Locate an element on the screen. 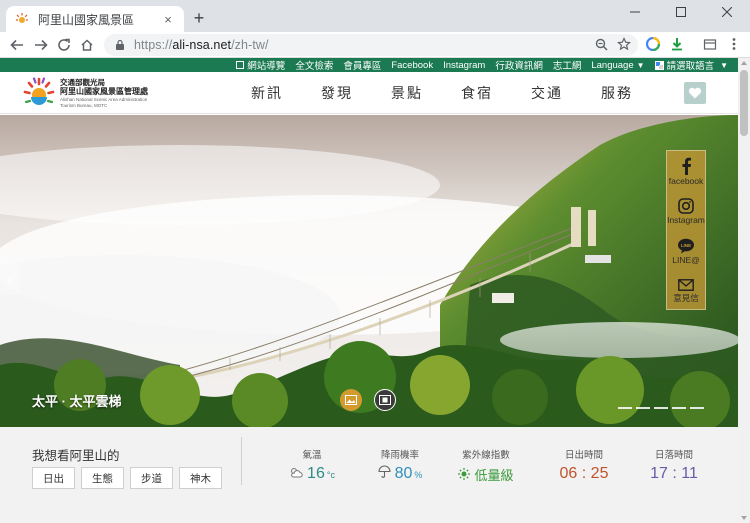 The width and height of the screenshot is (750, 523). slide-caption: 太平 · 太平雲梯 is located at coordinates (77, 401).